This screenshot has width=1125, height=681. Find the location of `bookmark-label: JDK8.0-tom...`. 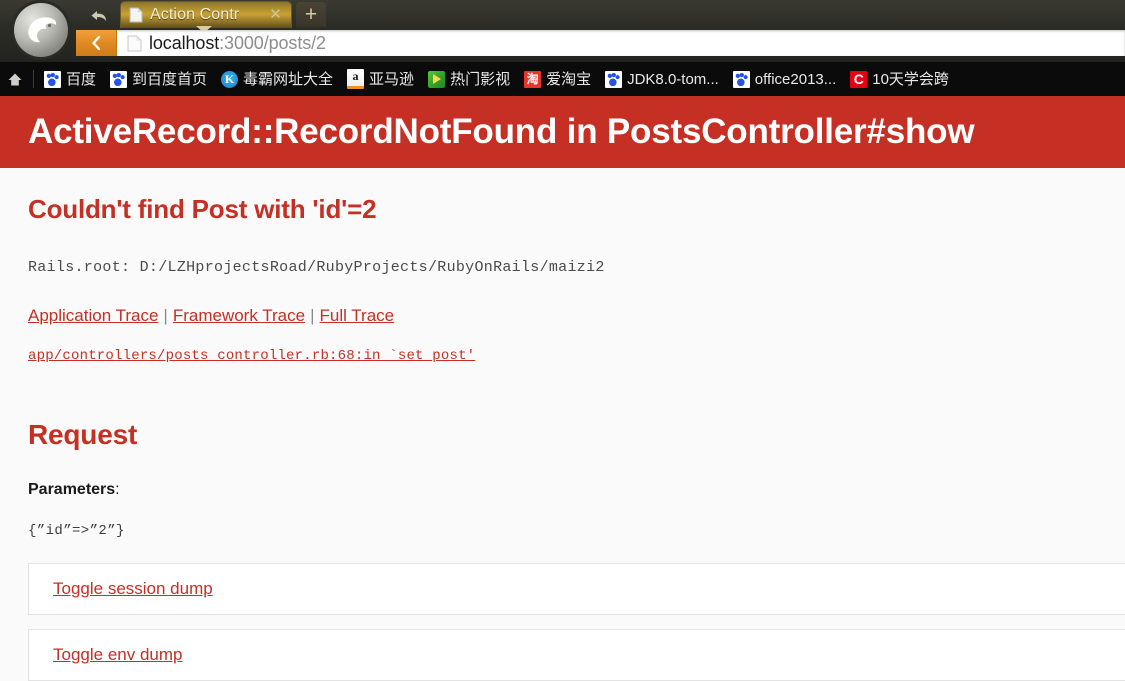

bookmark-label: JDK8.0-tom... is located at coordinates (673, 79).